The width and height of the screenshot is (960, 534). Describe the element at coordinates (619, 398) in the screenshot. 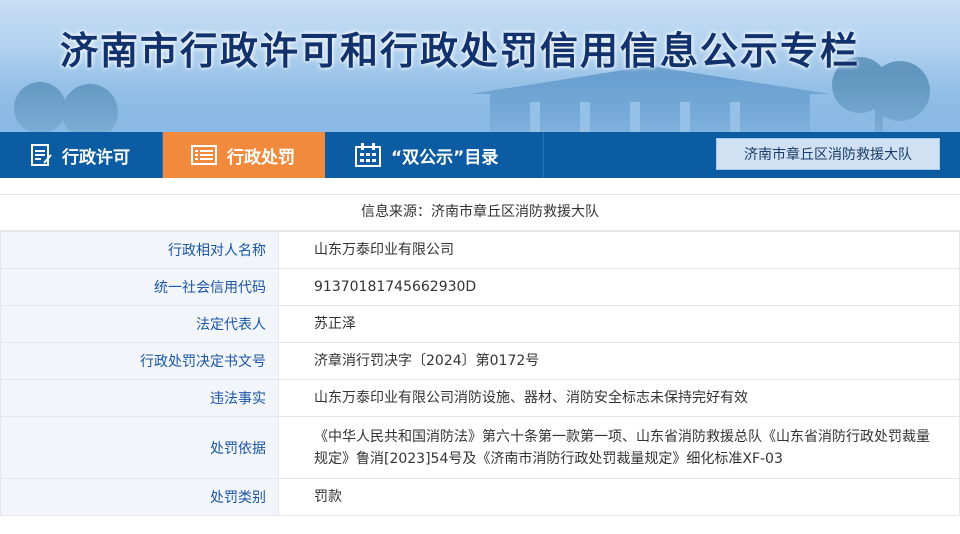

I see `row-value: 山东万泰印业有限公司消防设施、器材、消防安全标志未保持完好有效` at that location.